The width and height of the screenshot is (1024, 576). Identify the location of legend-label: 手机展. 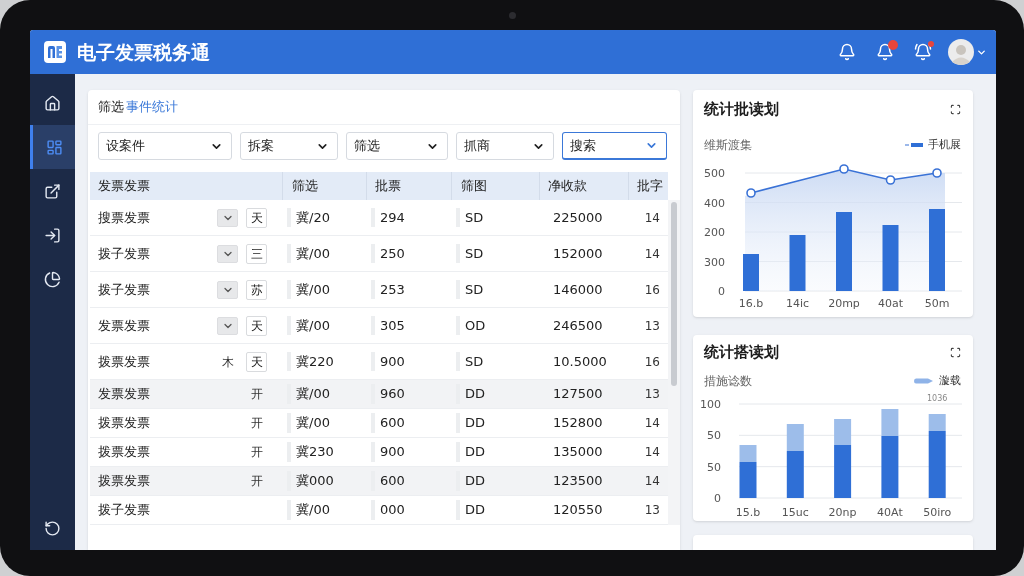
(944, 144).